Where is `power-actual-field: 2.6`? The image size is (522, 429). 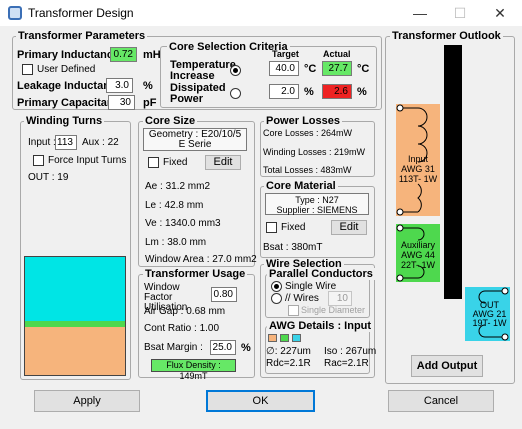
power-actual-field: 2.6 is located at coordinates (337, 91).